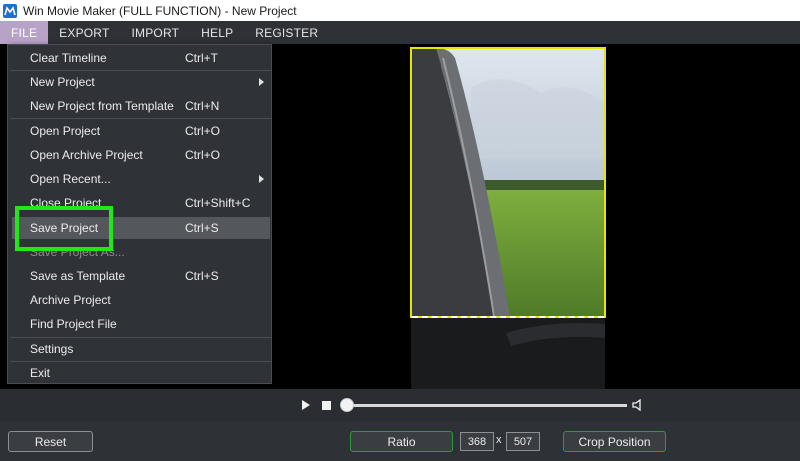 This screenshot has width=800, height=461. What do you see at coordinates (499, 440) in the screenshot?
I see `dimension-separator: x` at bounding box center [499, 440].